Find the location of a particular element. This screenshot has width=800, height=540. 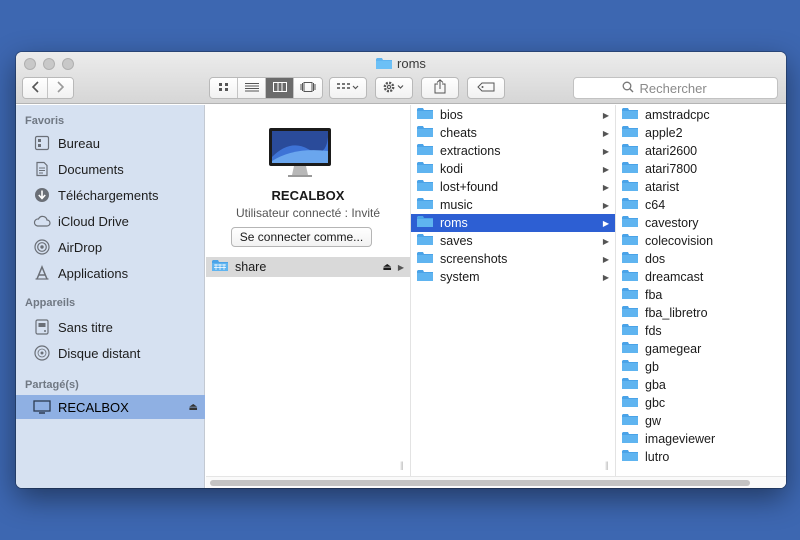

list-view-button is located at coordinates (252, 88).